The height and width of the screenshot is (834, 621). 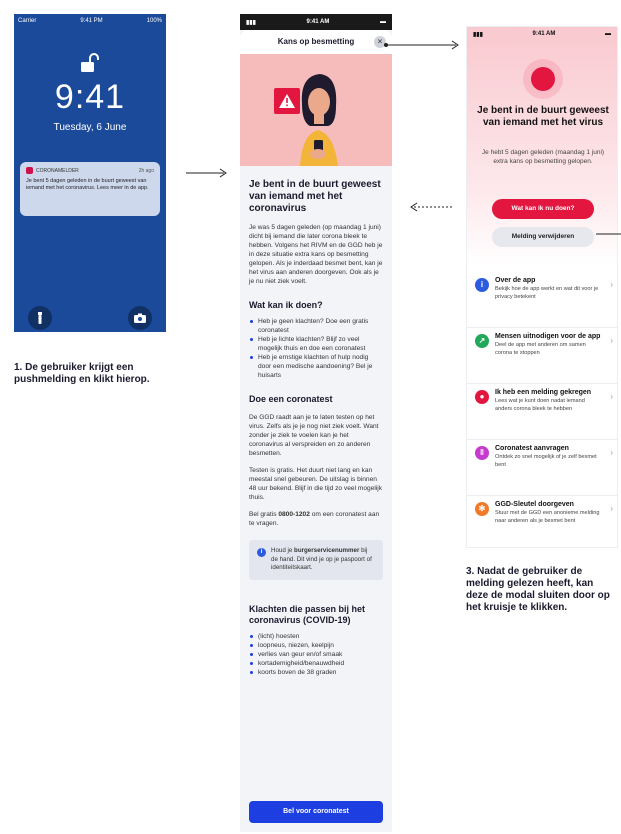 I want to click on what-heading: Wat kan ik doen?, so click(x=286, y=305).